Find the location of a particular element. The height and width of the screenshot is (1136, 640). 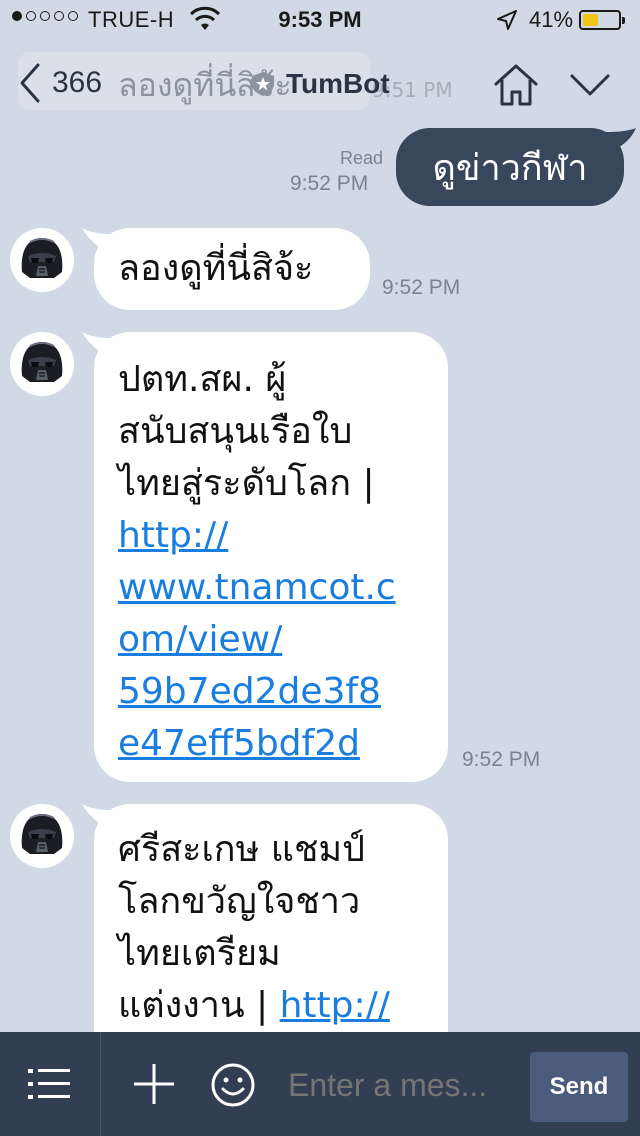

incoming-message-bubble: ลองดูที่นี่สิจ้ะ is located at coordinates (232, 269).